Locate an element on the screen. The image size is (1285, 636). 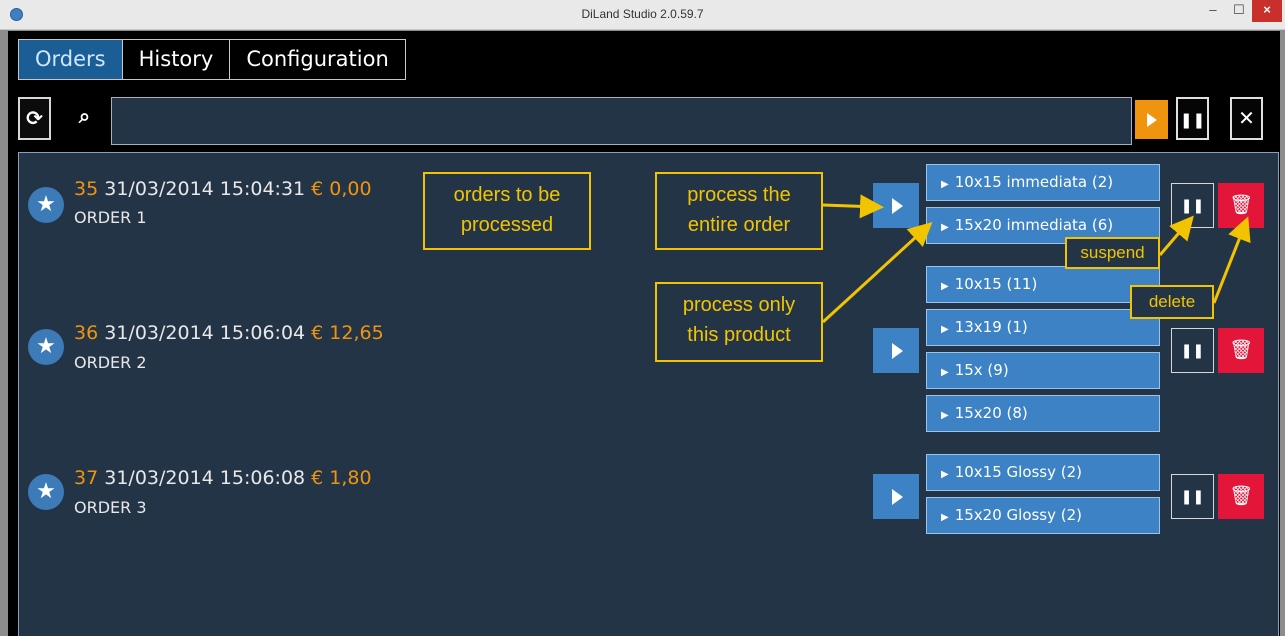
refresh-button: ⟳ is located at coordinates (34, 118).